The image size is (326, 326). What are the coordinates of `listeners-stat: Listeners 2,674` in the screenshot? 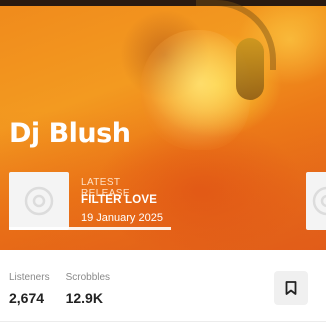 It's located at (29, 289).